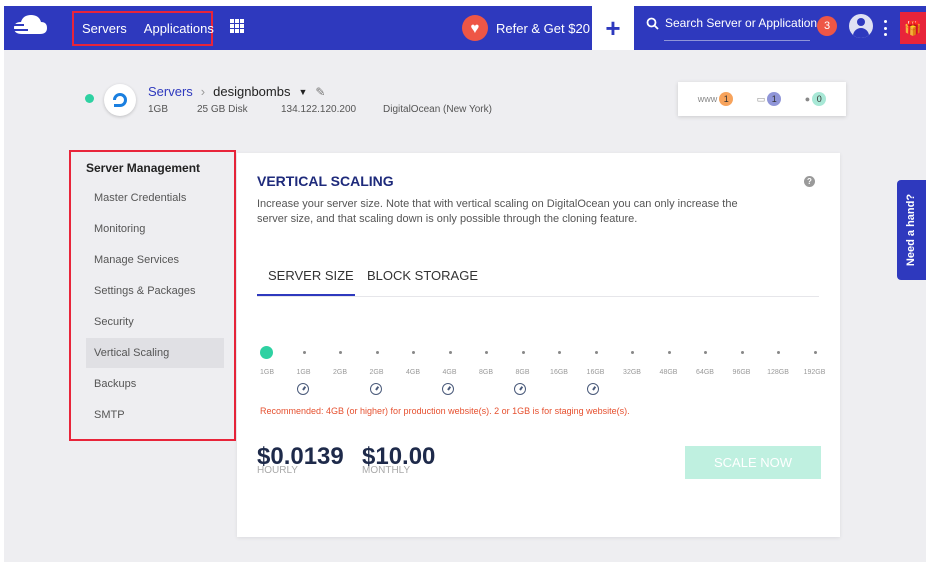  What do you see at coordinates (475, 28) in the screenshot?
I see `heart-icon: ♥` at bounding box center [475, 28].